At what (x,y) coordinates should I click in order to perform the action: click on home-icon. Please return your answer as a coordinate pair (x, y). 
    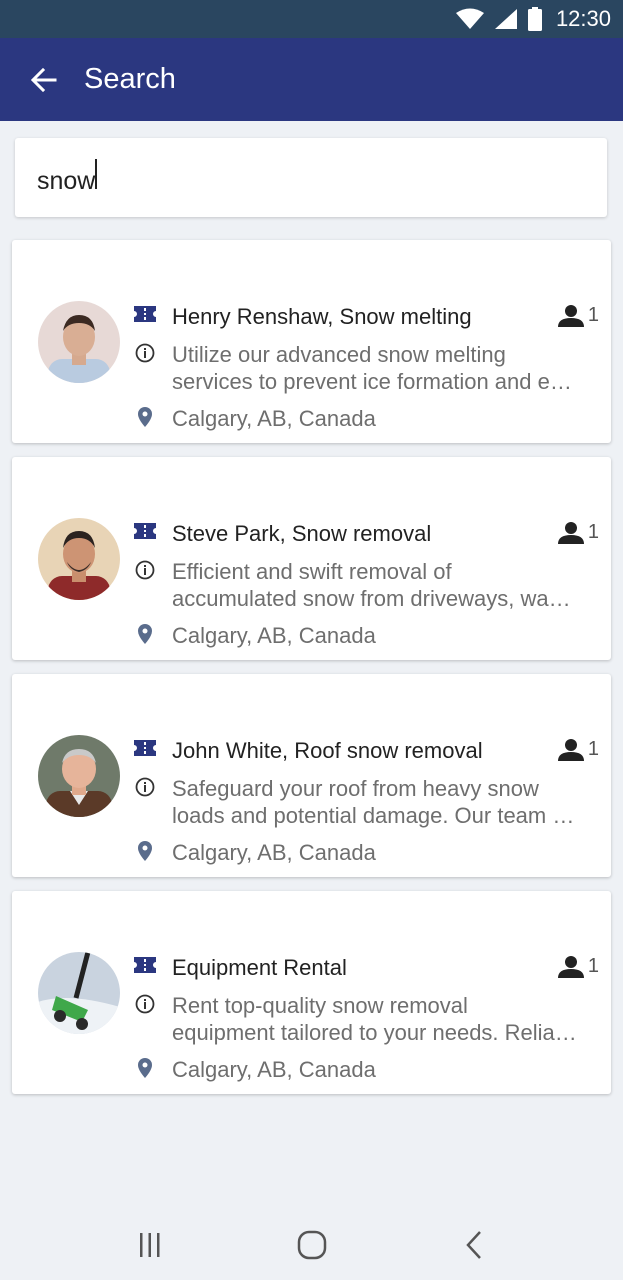
    Looking at the image, I should click on (312, 1245).